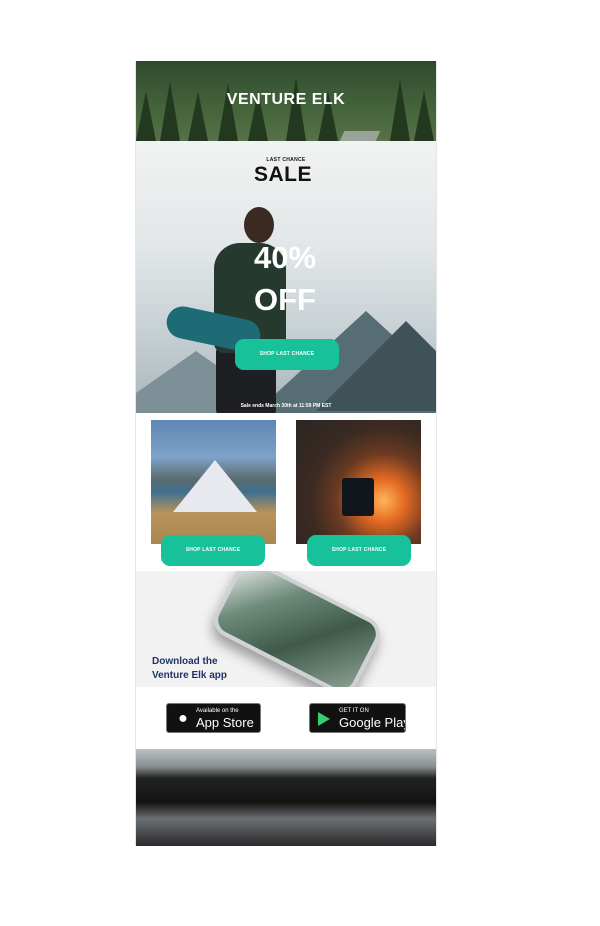 Image resolution: width=600 pixels, height=926 pixels. Describe the element at coordinates (285, 299) in the screenshot. I see `discount-off: OFF` at that location.